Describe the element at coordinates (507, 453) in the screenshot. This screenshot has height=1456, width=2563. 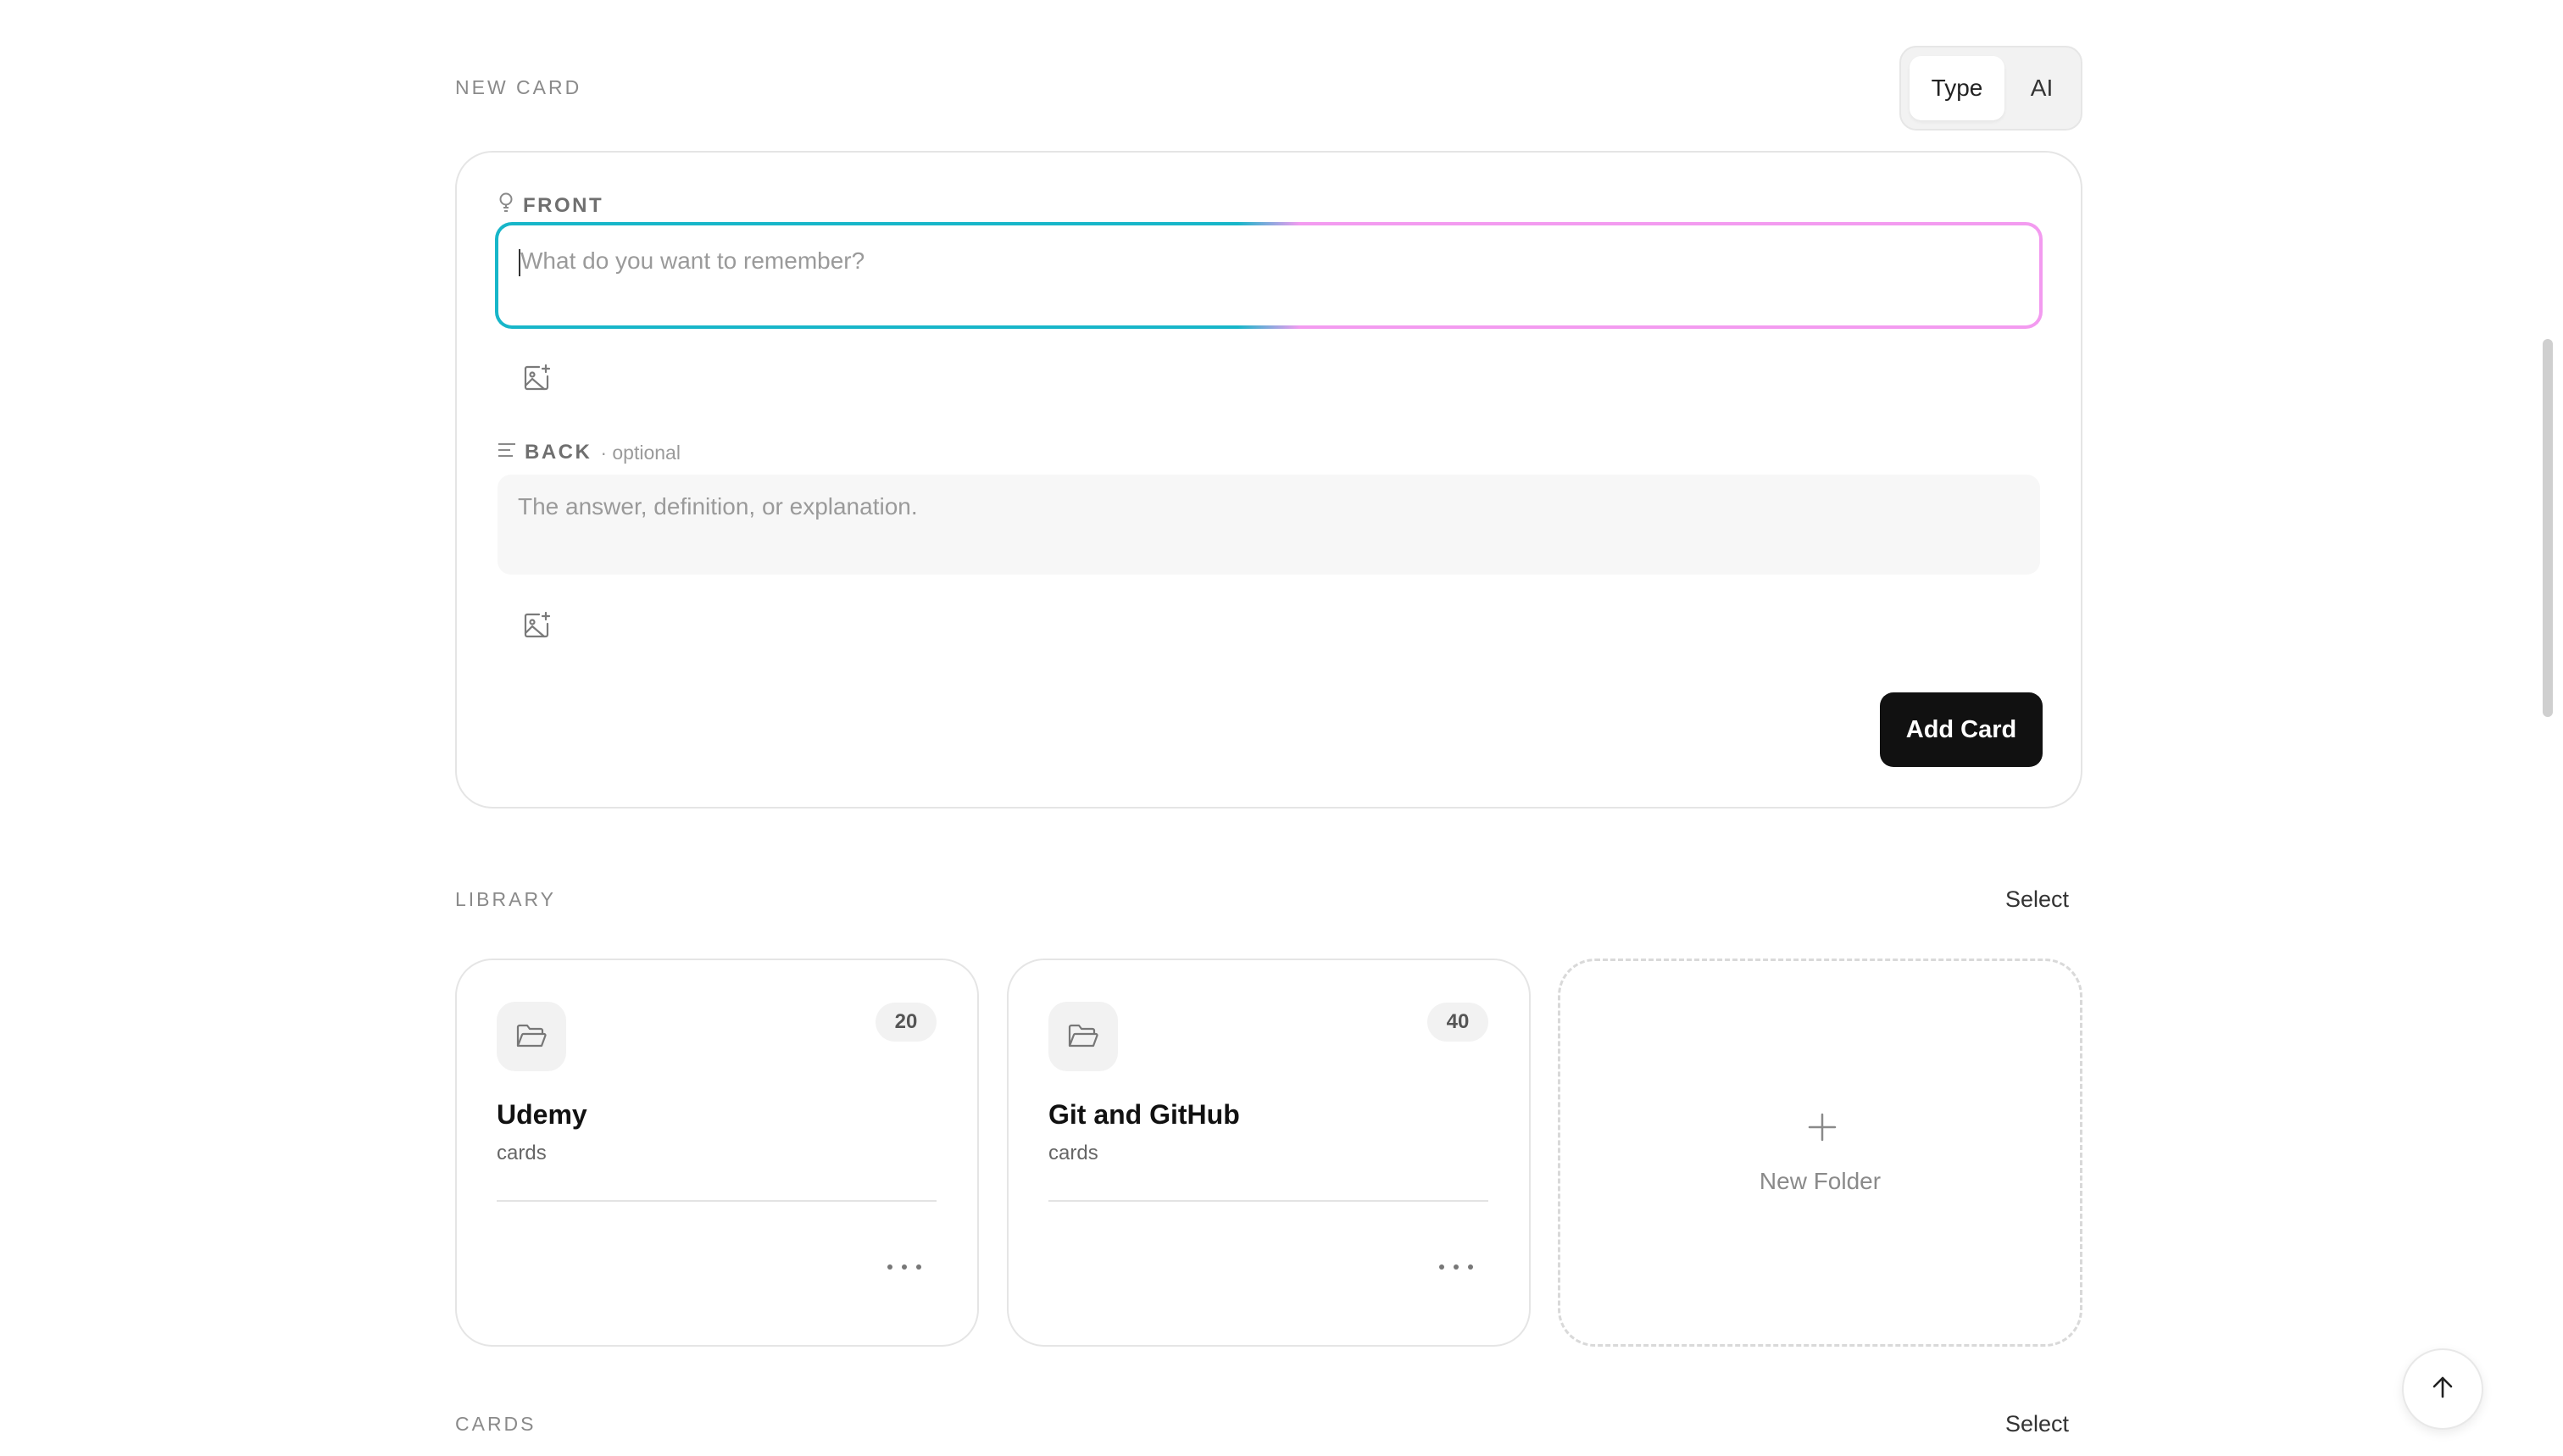
I see `text-lines-icon` at that location.